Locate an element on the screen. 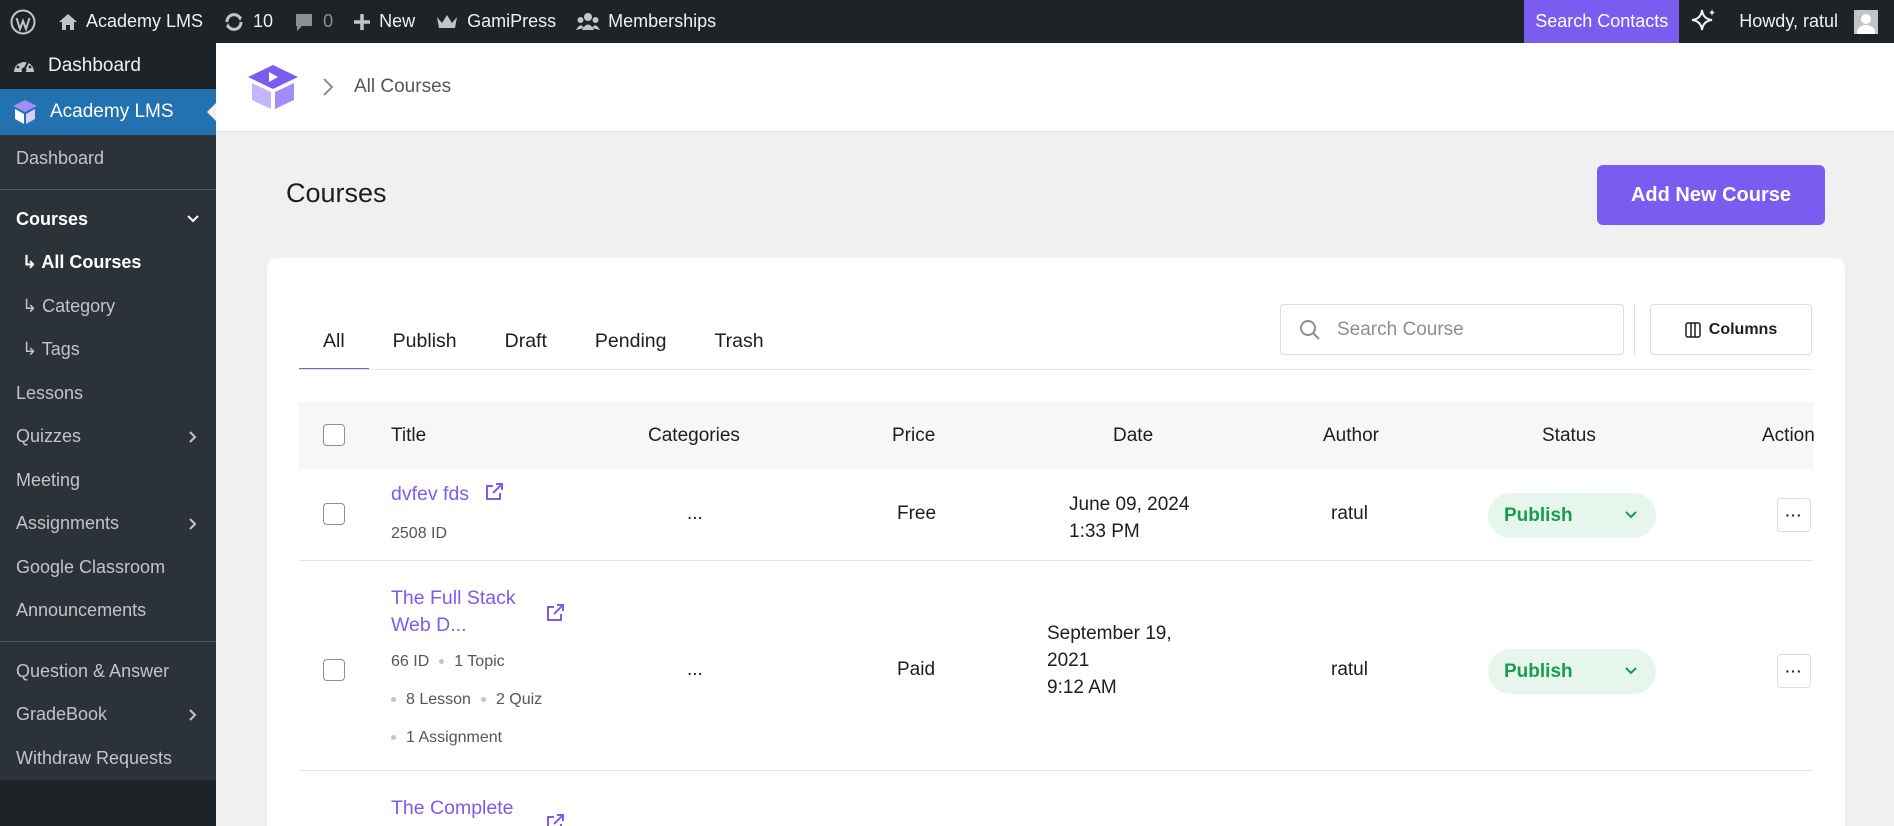  user-account-menu: Howdy, ratul is located at coordinates (1811, 21).